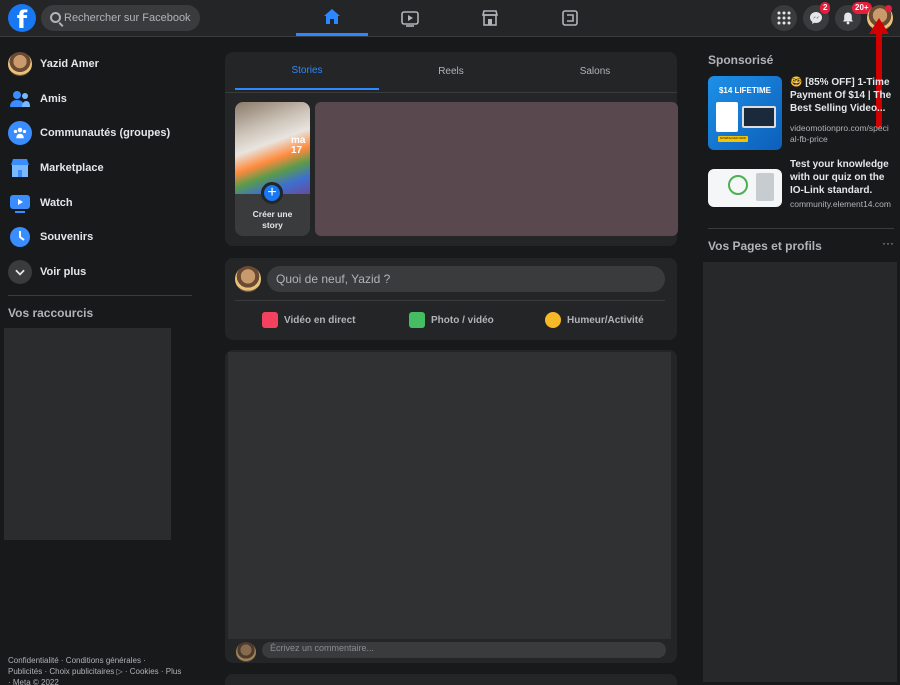  What do you see at coordinates (20, 99) in the screenshot?
I see `friends-icon` at bounding box center [20, 99].